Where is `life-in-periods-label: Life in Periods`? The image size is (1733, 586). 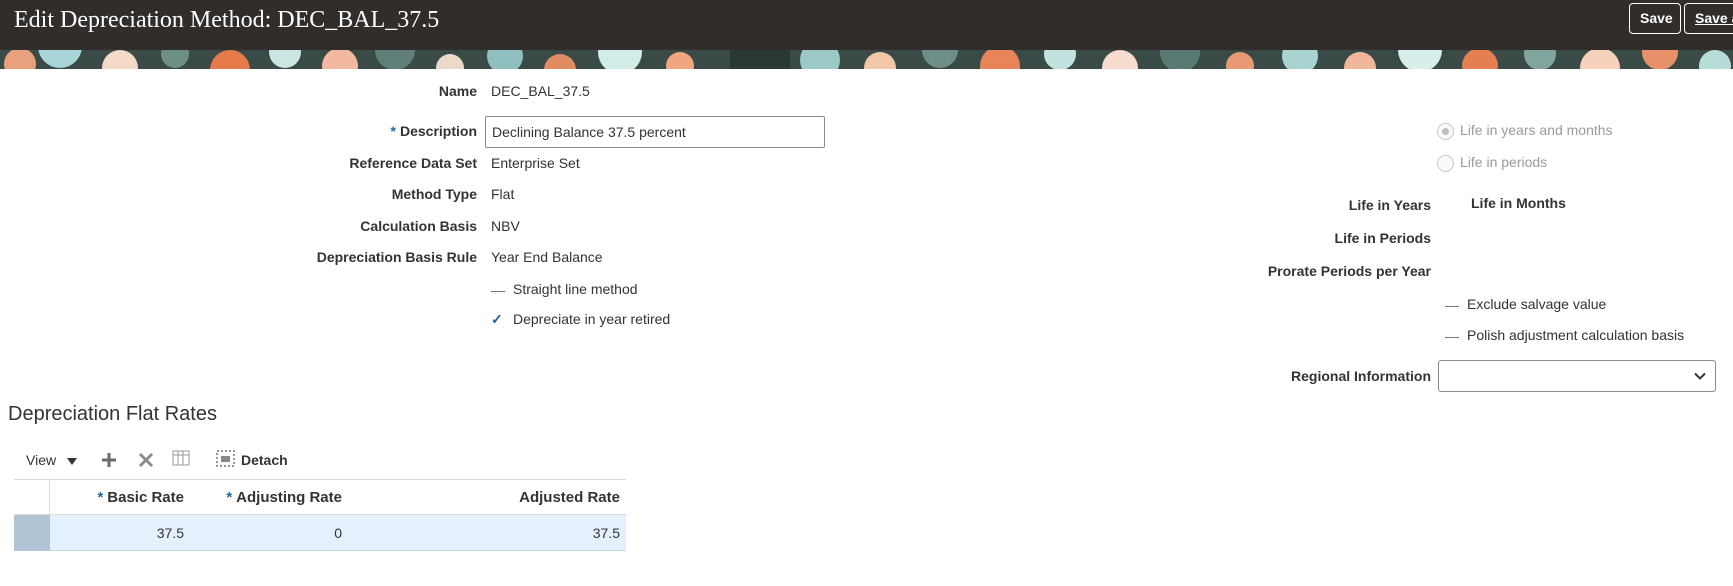
life-in-periods-label: Life in Periods is located at coordinates (1382, 238).